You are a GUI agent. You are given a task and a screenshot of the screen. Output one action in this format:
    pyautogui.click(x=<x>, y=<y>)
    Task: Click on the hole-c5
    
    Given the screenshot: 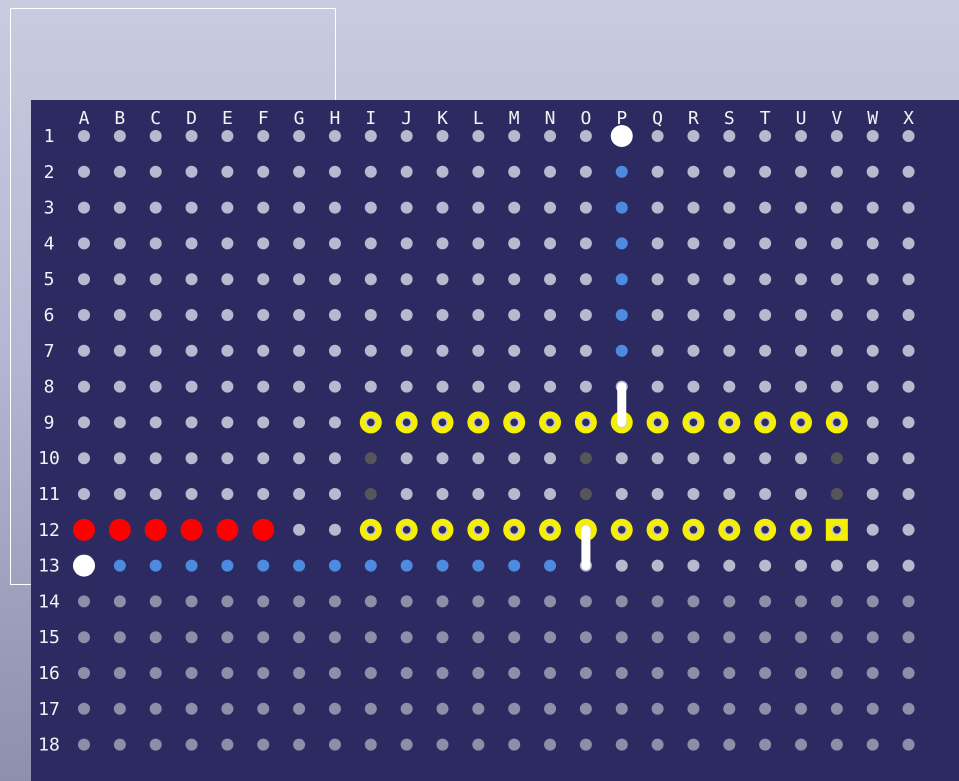 What is the action you would take?
    pyautogui.click(x=155, y=279)
    